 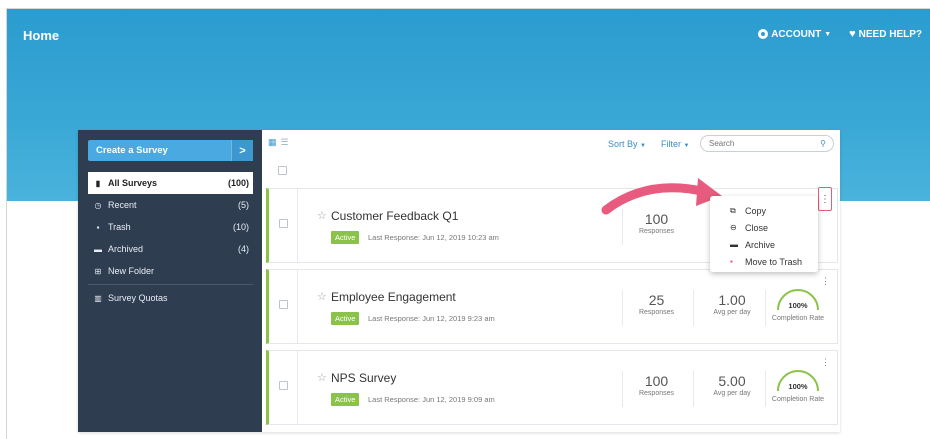 What do you see at coordinates (733, 210) in the screenshot?
I see `copy-icon: ⧉` at bounding box center [733, 210].